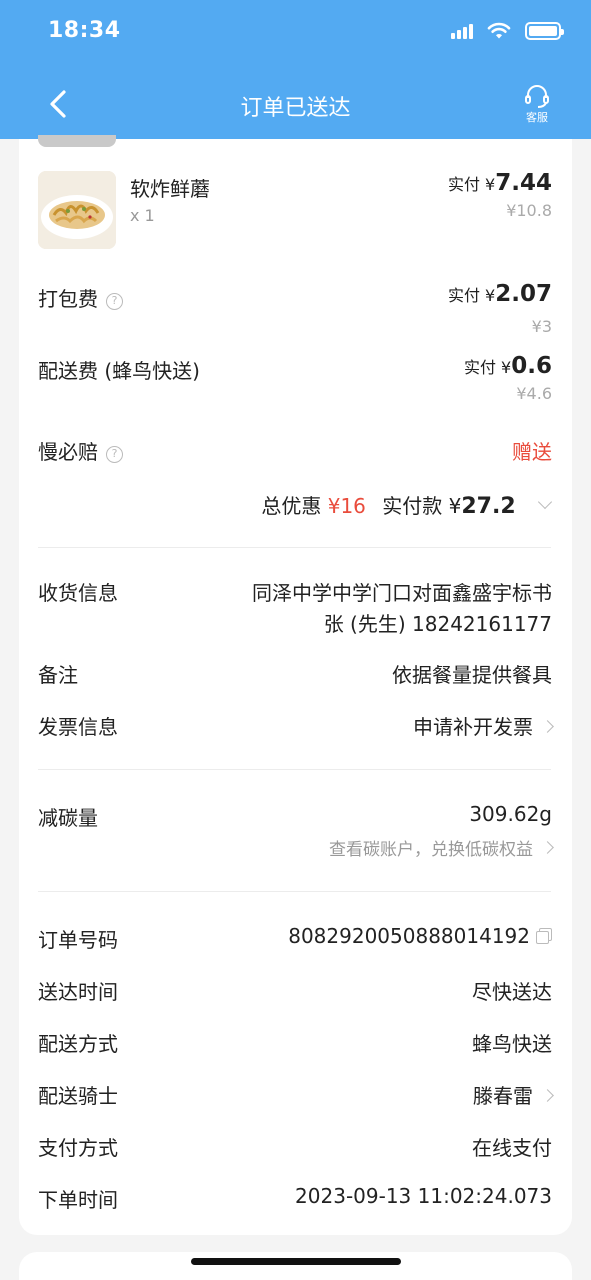 The height and width of the screenshot is (1280, 591). Describe the element at coordinates (437, 624) in the screenshot. I see `address-line2: 张 (先生) 18242161177` at that location.